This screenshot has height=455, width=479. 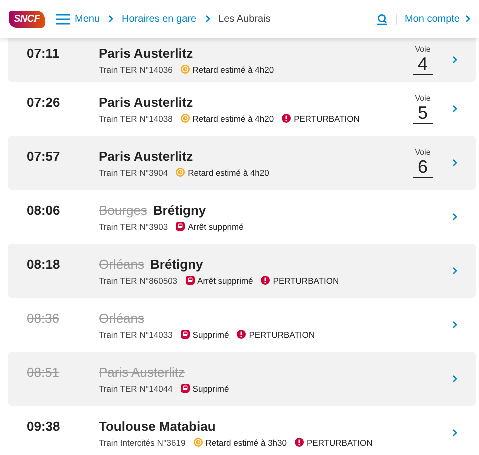 What do you see at coordinates (242, 163) in the screenshot?
I see `departure-row: 07:57 Paris Austerlitz Train TER N°3904 Retard estimé à 4h20 Voie 6` at bounding box center [242, 163].